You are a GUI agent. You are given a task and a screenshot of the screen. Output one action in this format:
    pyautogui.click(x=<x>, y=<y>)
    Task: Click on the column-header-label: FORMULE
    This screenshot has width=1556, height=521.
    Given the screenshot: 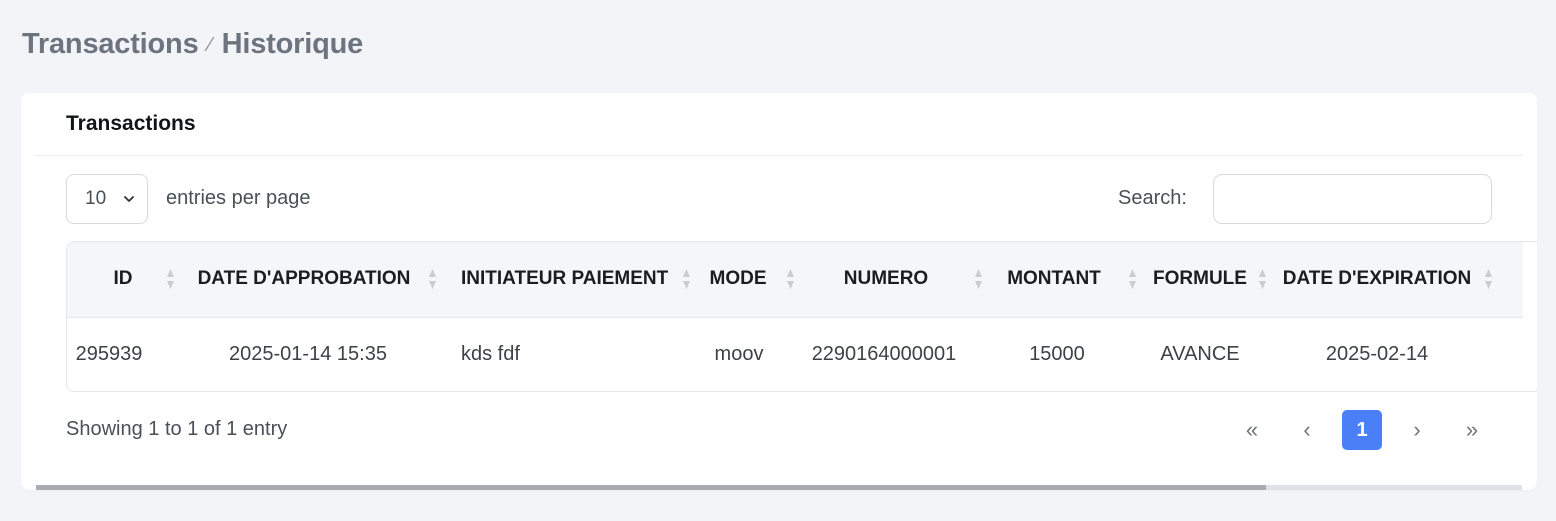 What is the action you would take?
    pyautogui.click(x=1200, y=279)
    